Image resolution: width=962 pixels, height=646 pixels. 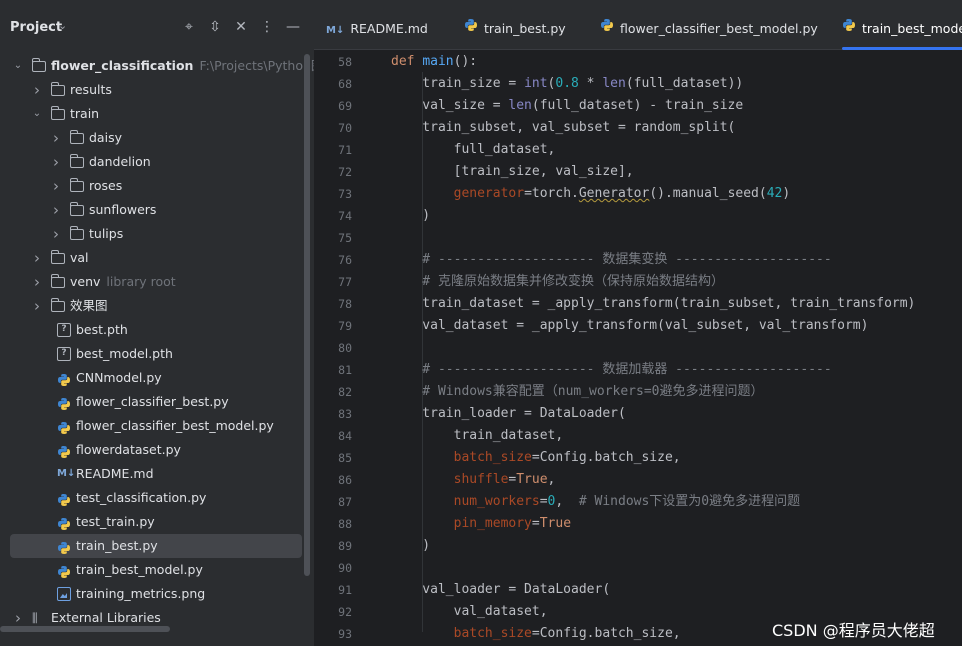 What do you see at coordinates (508, 414) in the screenshot?
I see `code-line: train_loader = DataLoader(` at bounding box center [508, 414].